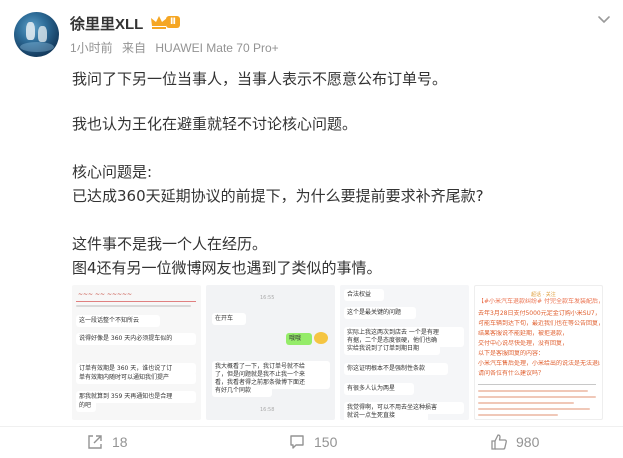  I want to click on vip-level-badge: Ⅱ, so click(173, 22).